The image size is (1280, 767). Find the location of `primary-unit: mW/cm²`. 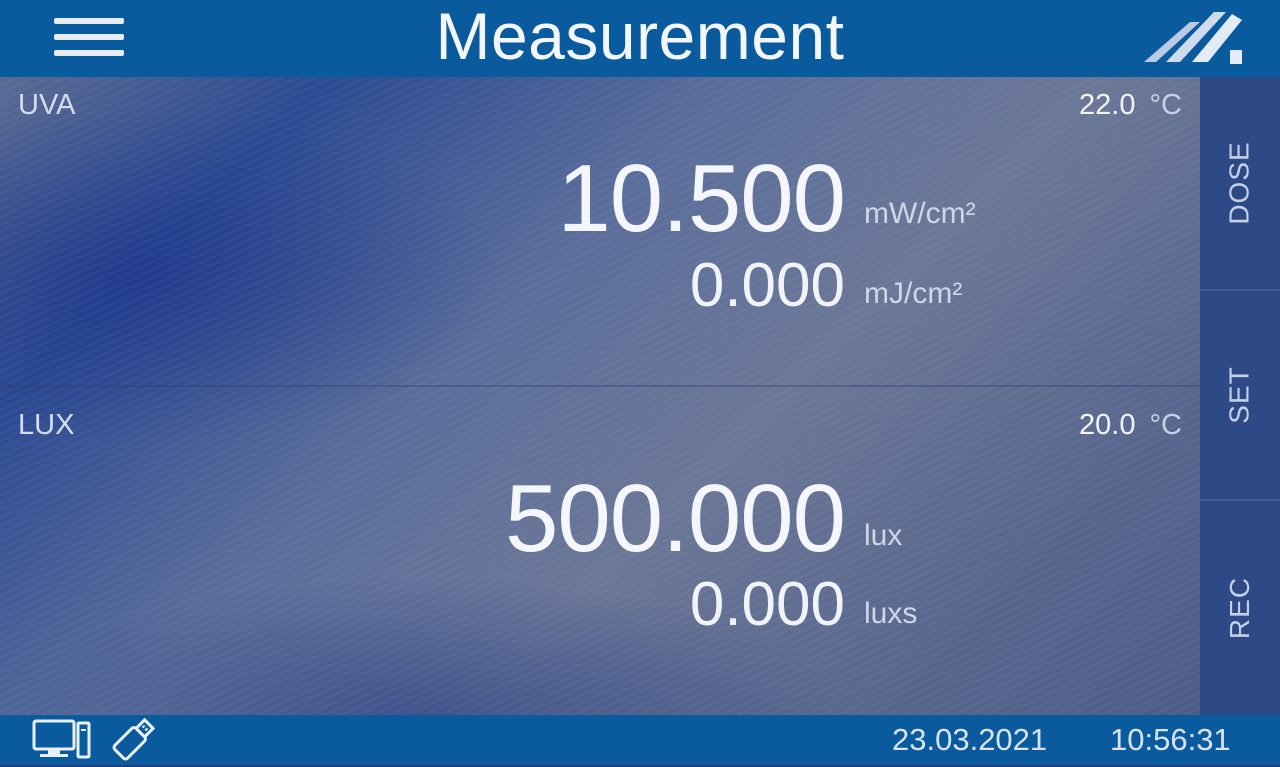

primary-unit: mW/cm² is located at coordinates (920, 213).